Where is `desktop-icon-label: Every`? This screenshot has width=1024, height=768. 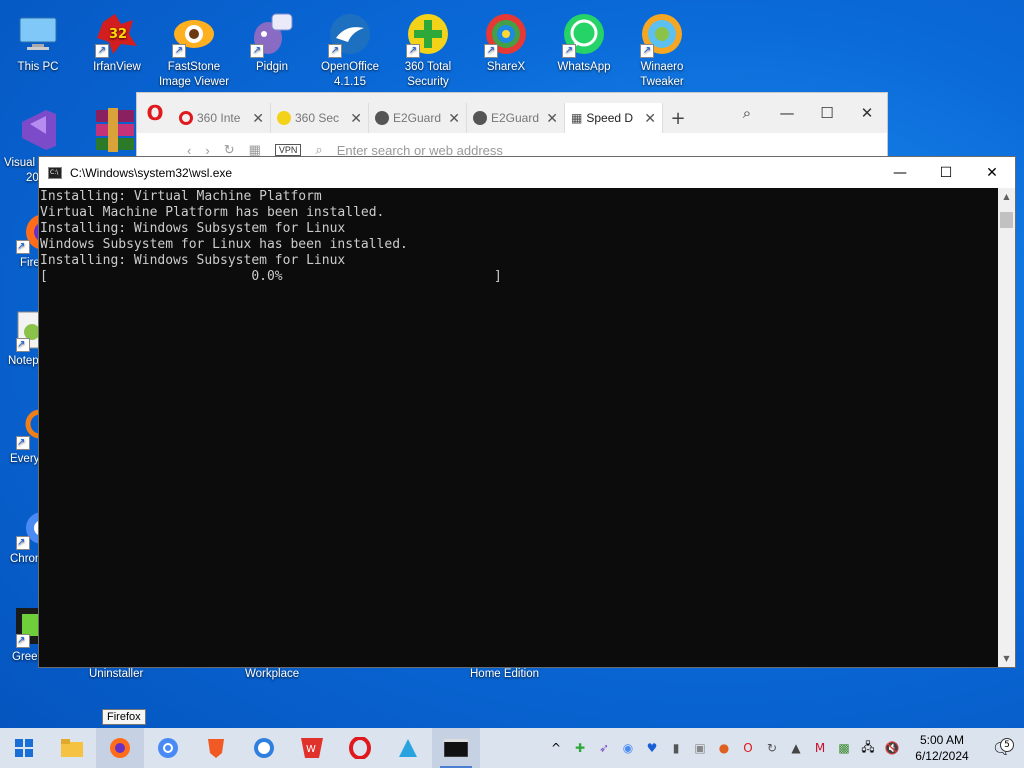
desktop-icon-label: Every is located at coordinates (25, 459).